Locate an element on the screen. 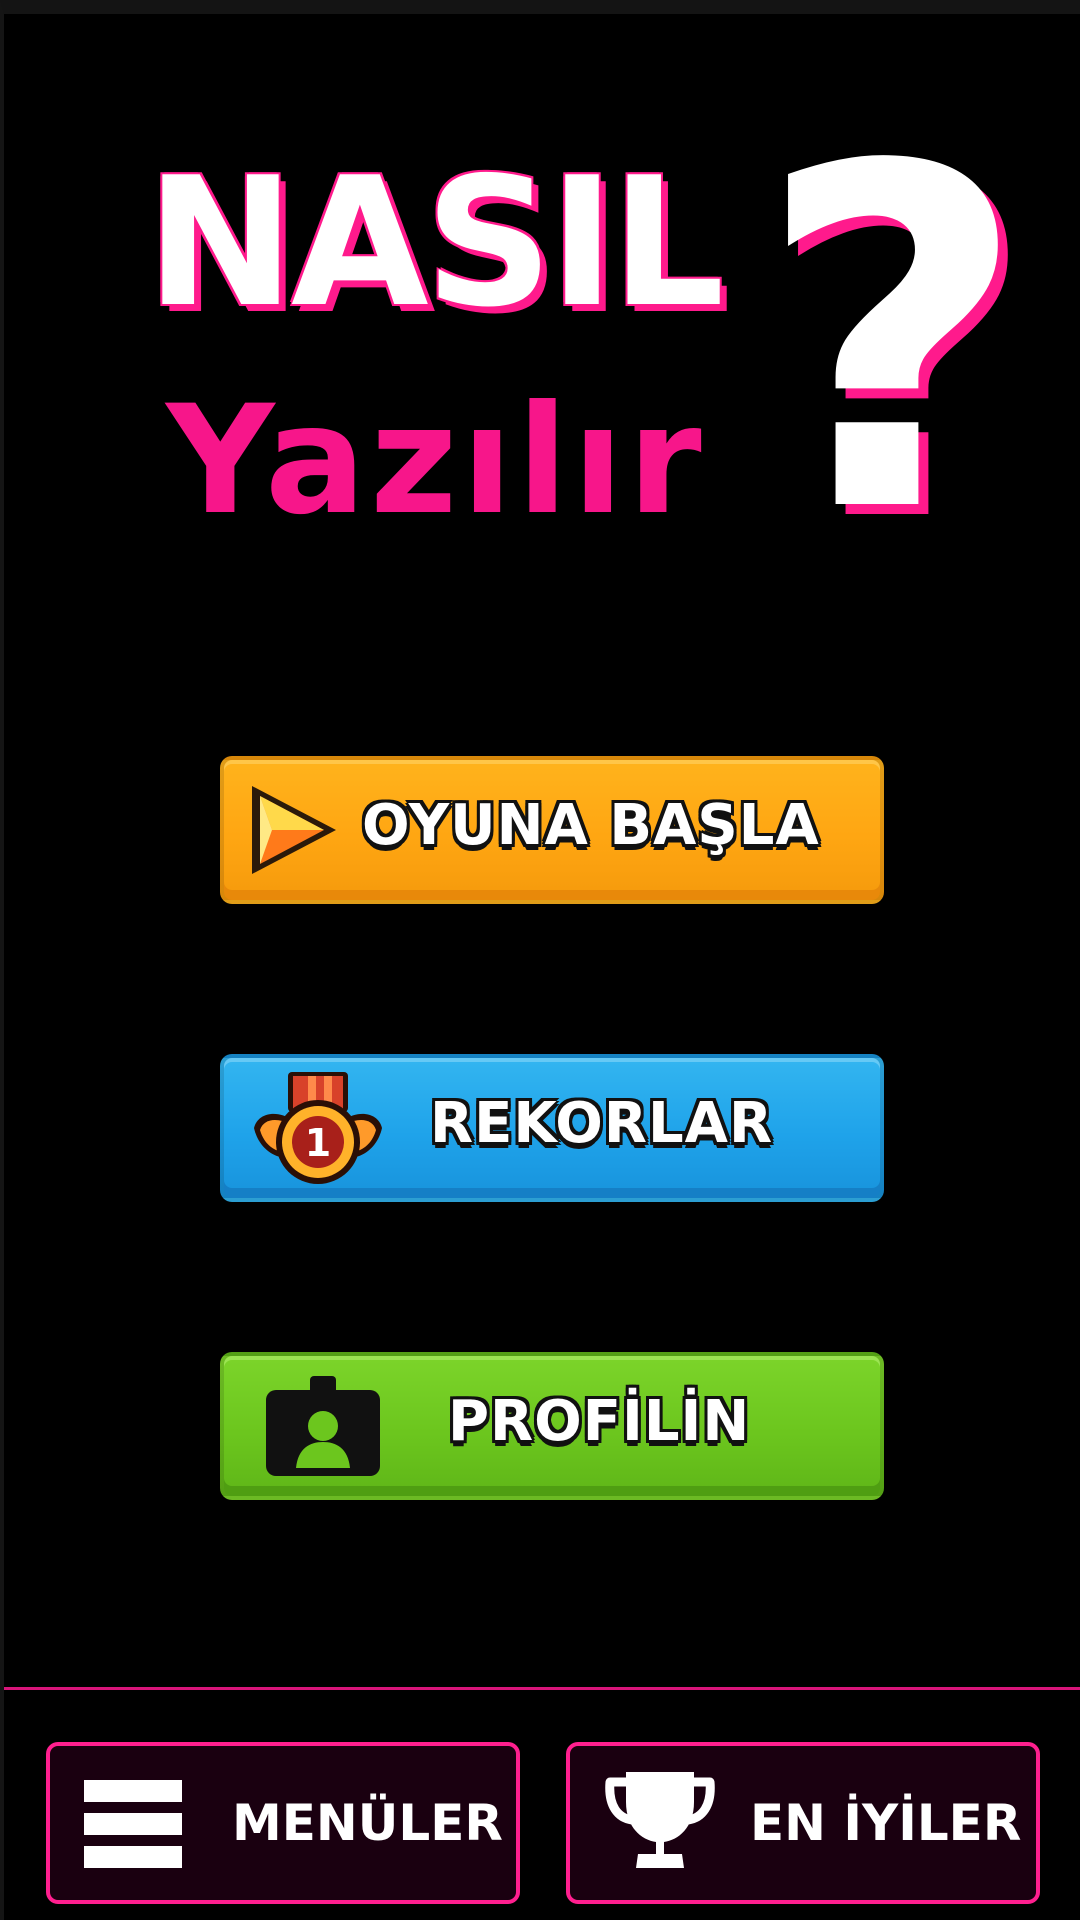  records-label: REKORLAR is located at coordinates (602, 1123).